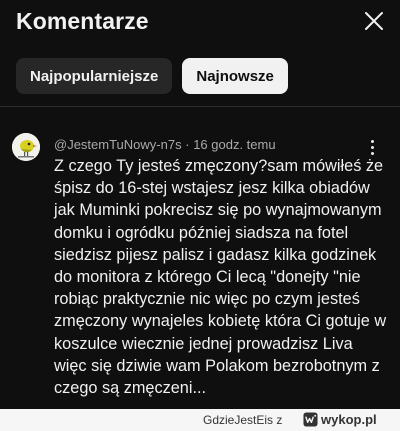 This screenshot has width=400, height=431. Describe the element at coordinates (200, 25) in the screenshot. I see `panel-header: Komentarze` at that location.